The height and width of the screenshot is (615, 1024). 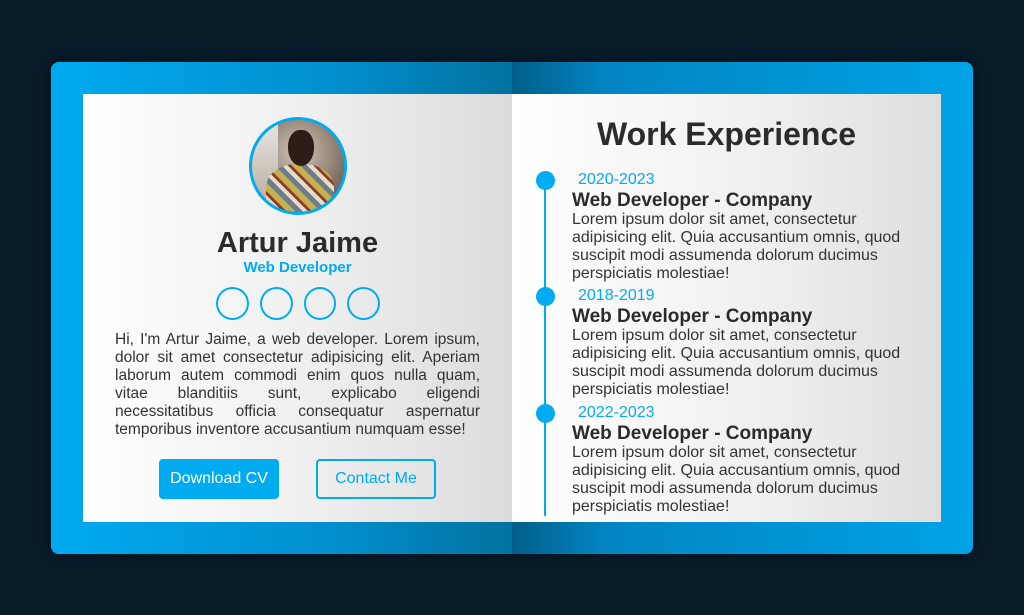 What do you see at coordinates (298, 303) in the screenshot?
I see `social-links` at bounding box center [298, 303].